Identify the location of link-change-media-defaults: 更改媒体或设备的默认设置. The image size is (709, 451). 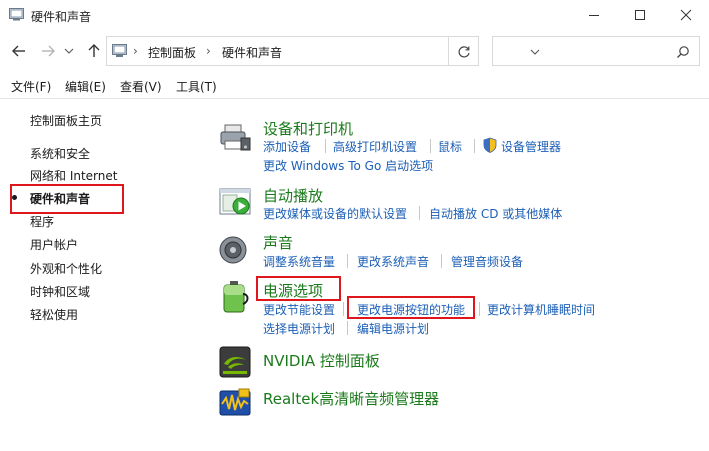
(335, 213).